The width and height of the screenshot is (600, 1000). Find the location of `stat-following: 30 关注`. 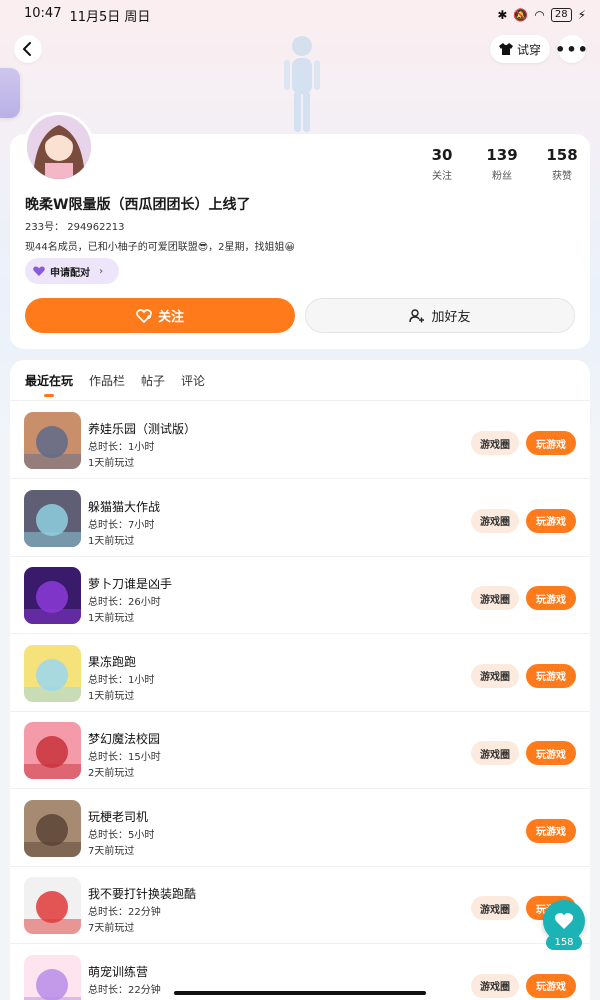

stat-following: 30 关注 is located at coordinates (442, 164).